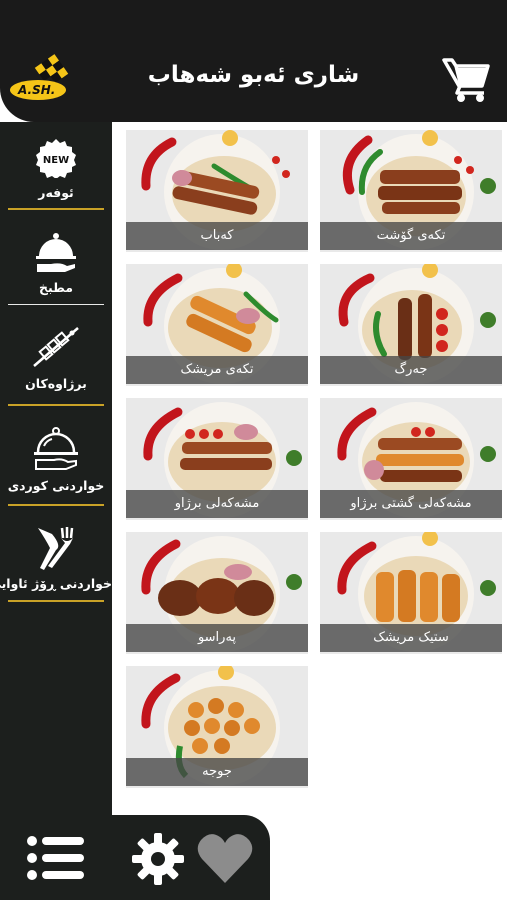 The image size is (507, 900). I want to click on menu-card: ستیک مریشک, so click(411, 593).